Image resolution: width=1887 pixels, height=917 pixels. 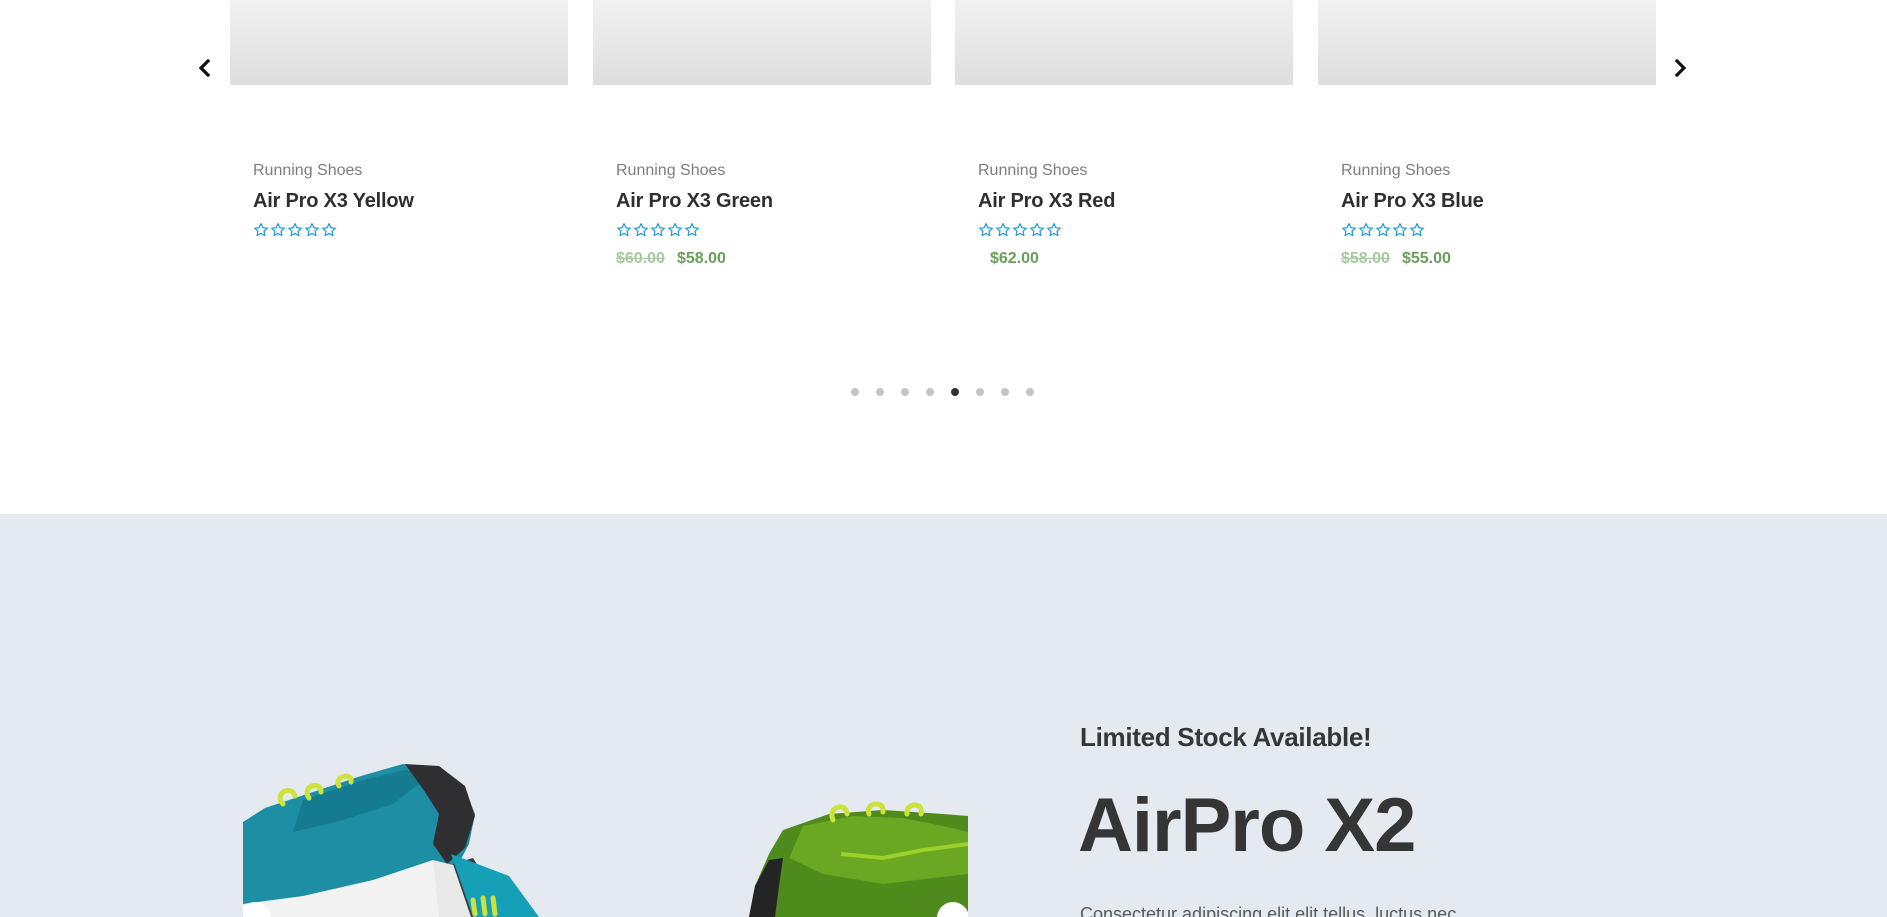 I want to click on product-price: $58.00 $55.00, so click(x=1396, y=259).